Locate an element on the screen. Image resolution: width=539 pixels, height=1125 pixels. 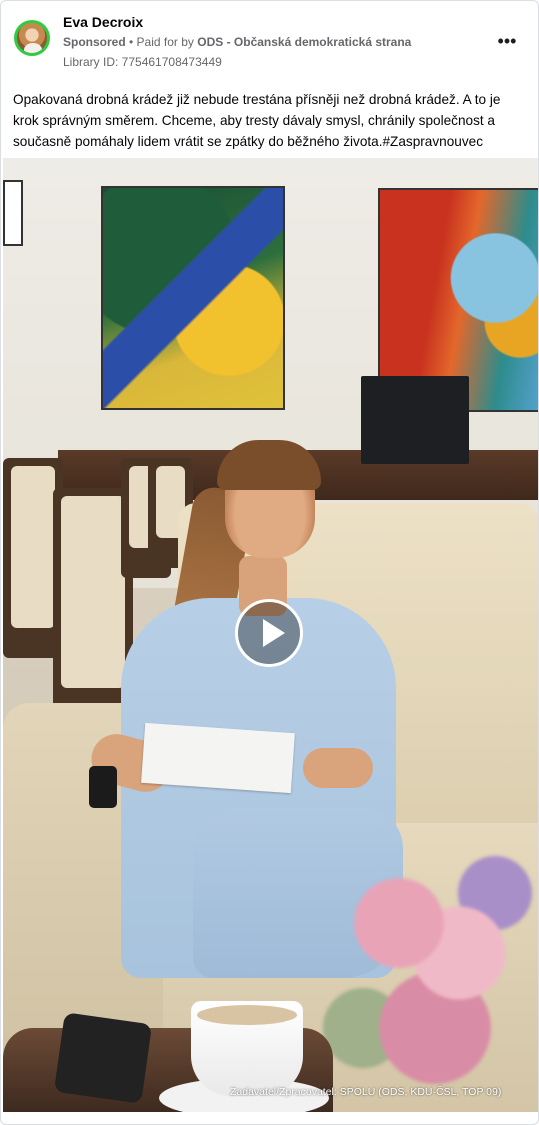
sponsored-label: Sponsored is located at coordinates (94, 42).